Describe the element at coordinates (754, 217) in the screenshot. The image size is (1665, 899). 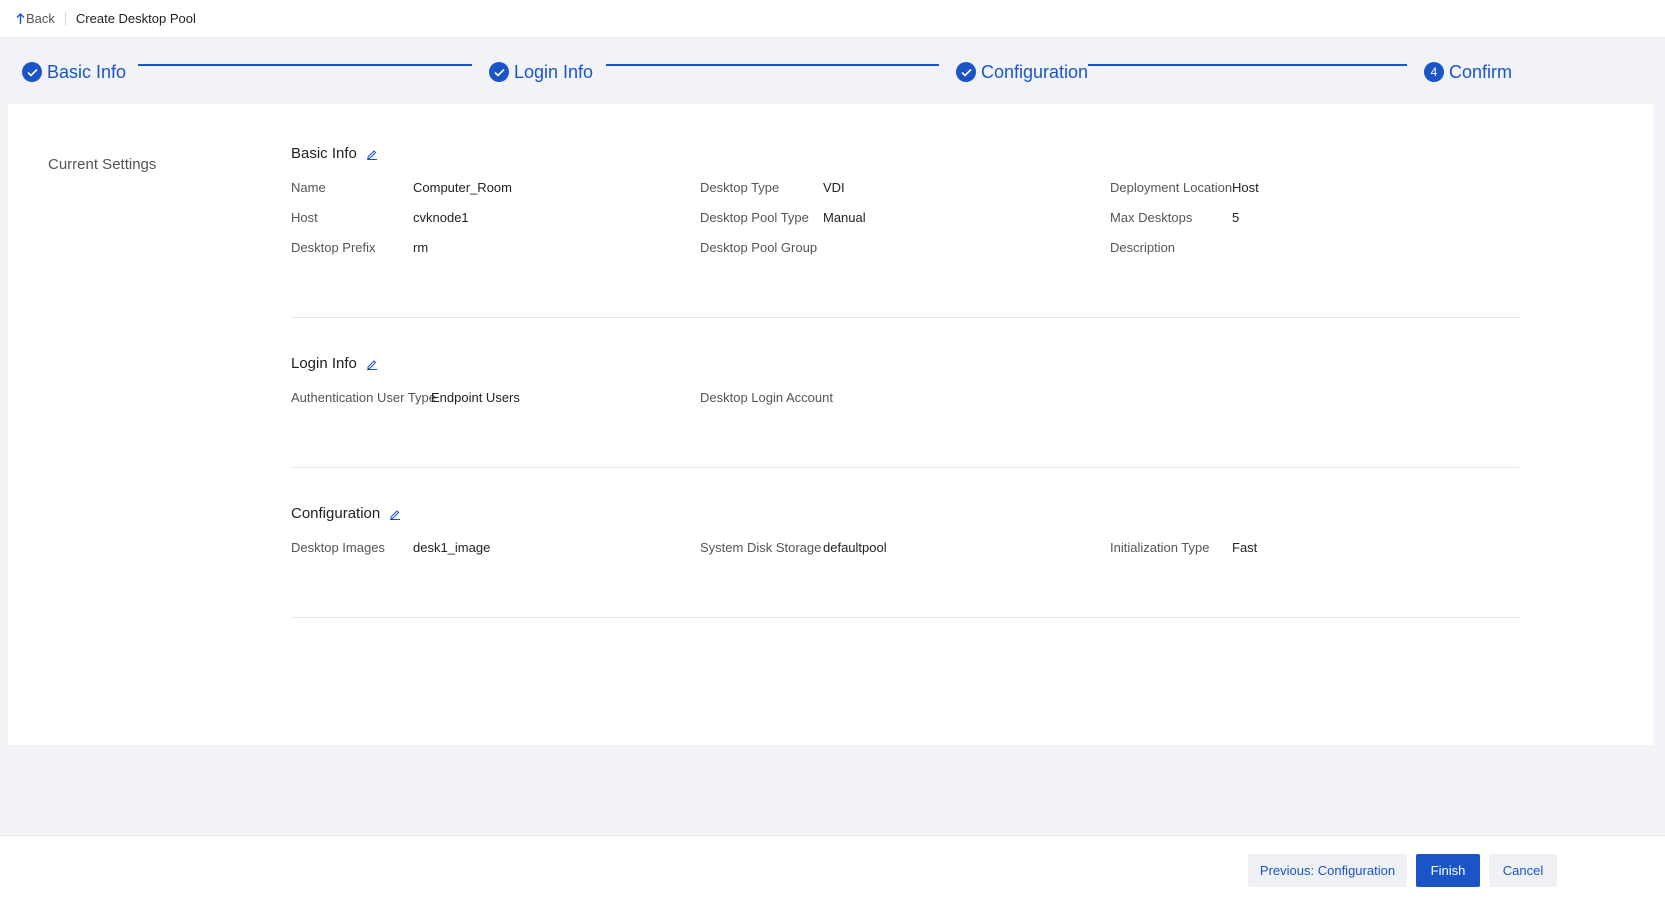
I see `field-label: Desktop Pool Type` at that location.